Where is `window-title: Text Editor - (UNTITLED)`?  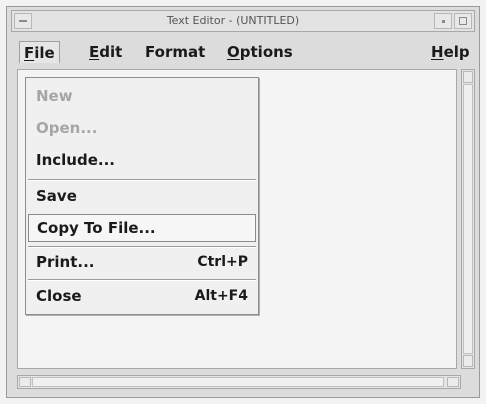
window-title: Text Editor - (UNTITLED) is located at coordinates (233, 20).